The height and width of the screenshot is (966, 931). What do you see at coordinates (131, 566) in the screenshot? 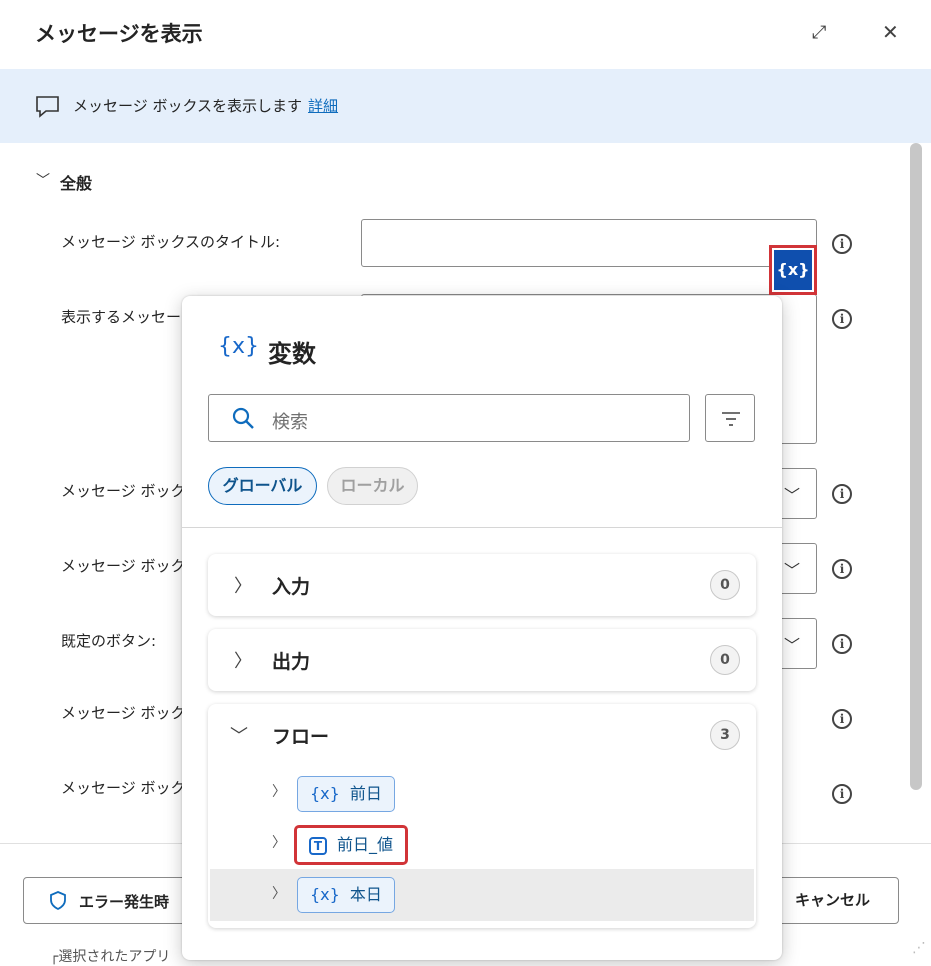
I see `field-label-buttons: メッセージ ボックス` at bounding box center [131, 566].